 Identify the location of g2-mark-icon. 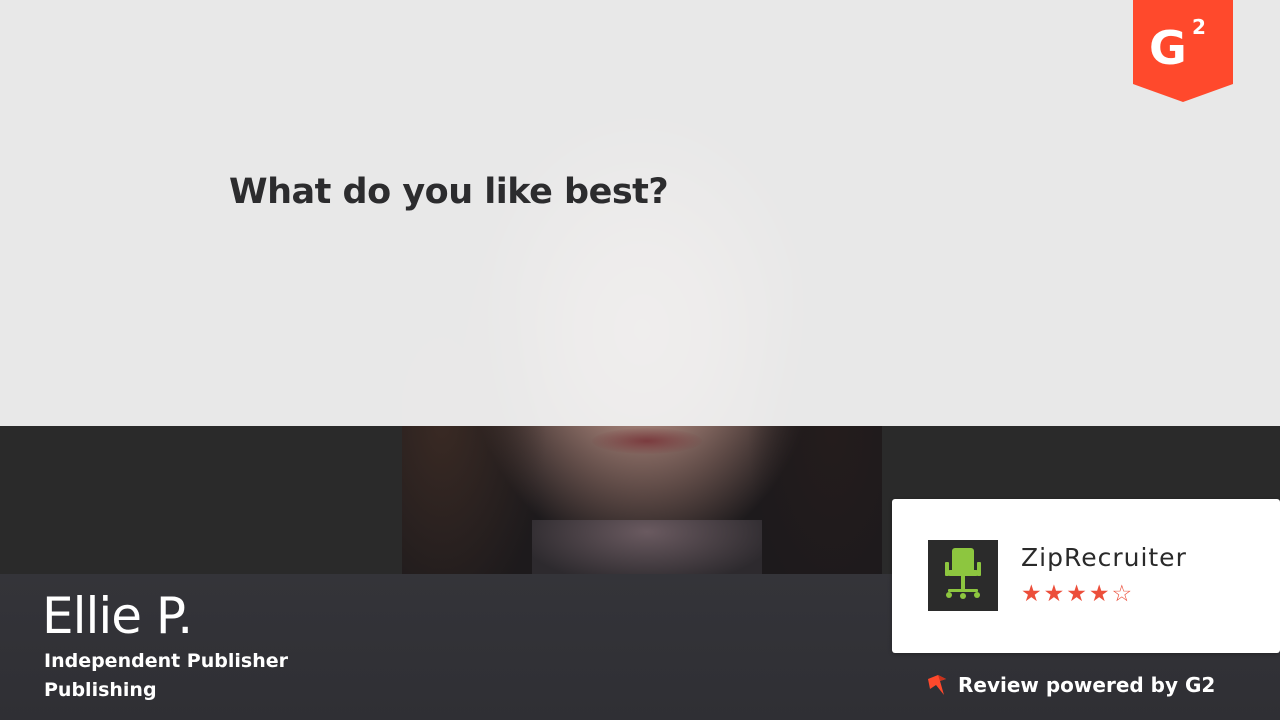
(937, 685).